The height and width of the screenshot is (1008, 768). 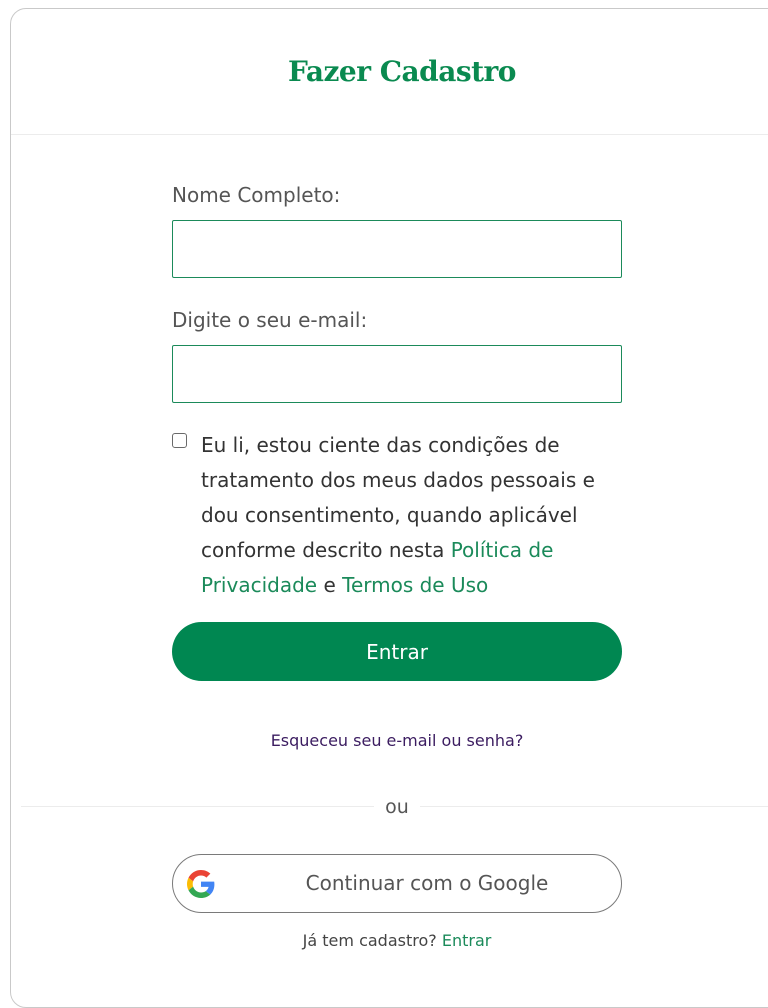 I want to click on email-input, so click(x=397, y=374).